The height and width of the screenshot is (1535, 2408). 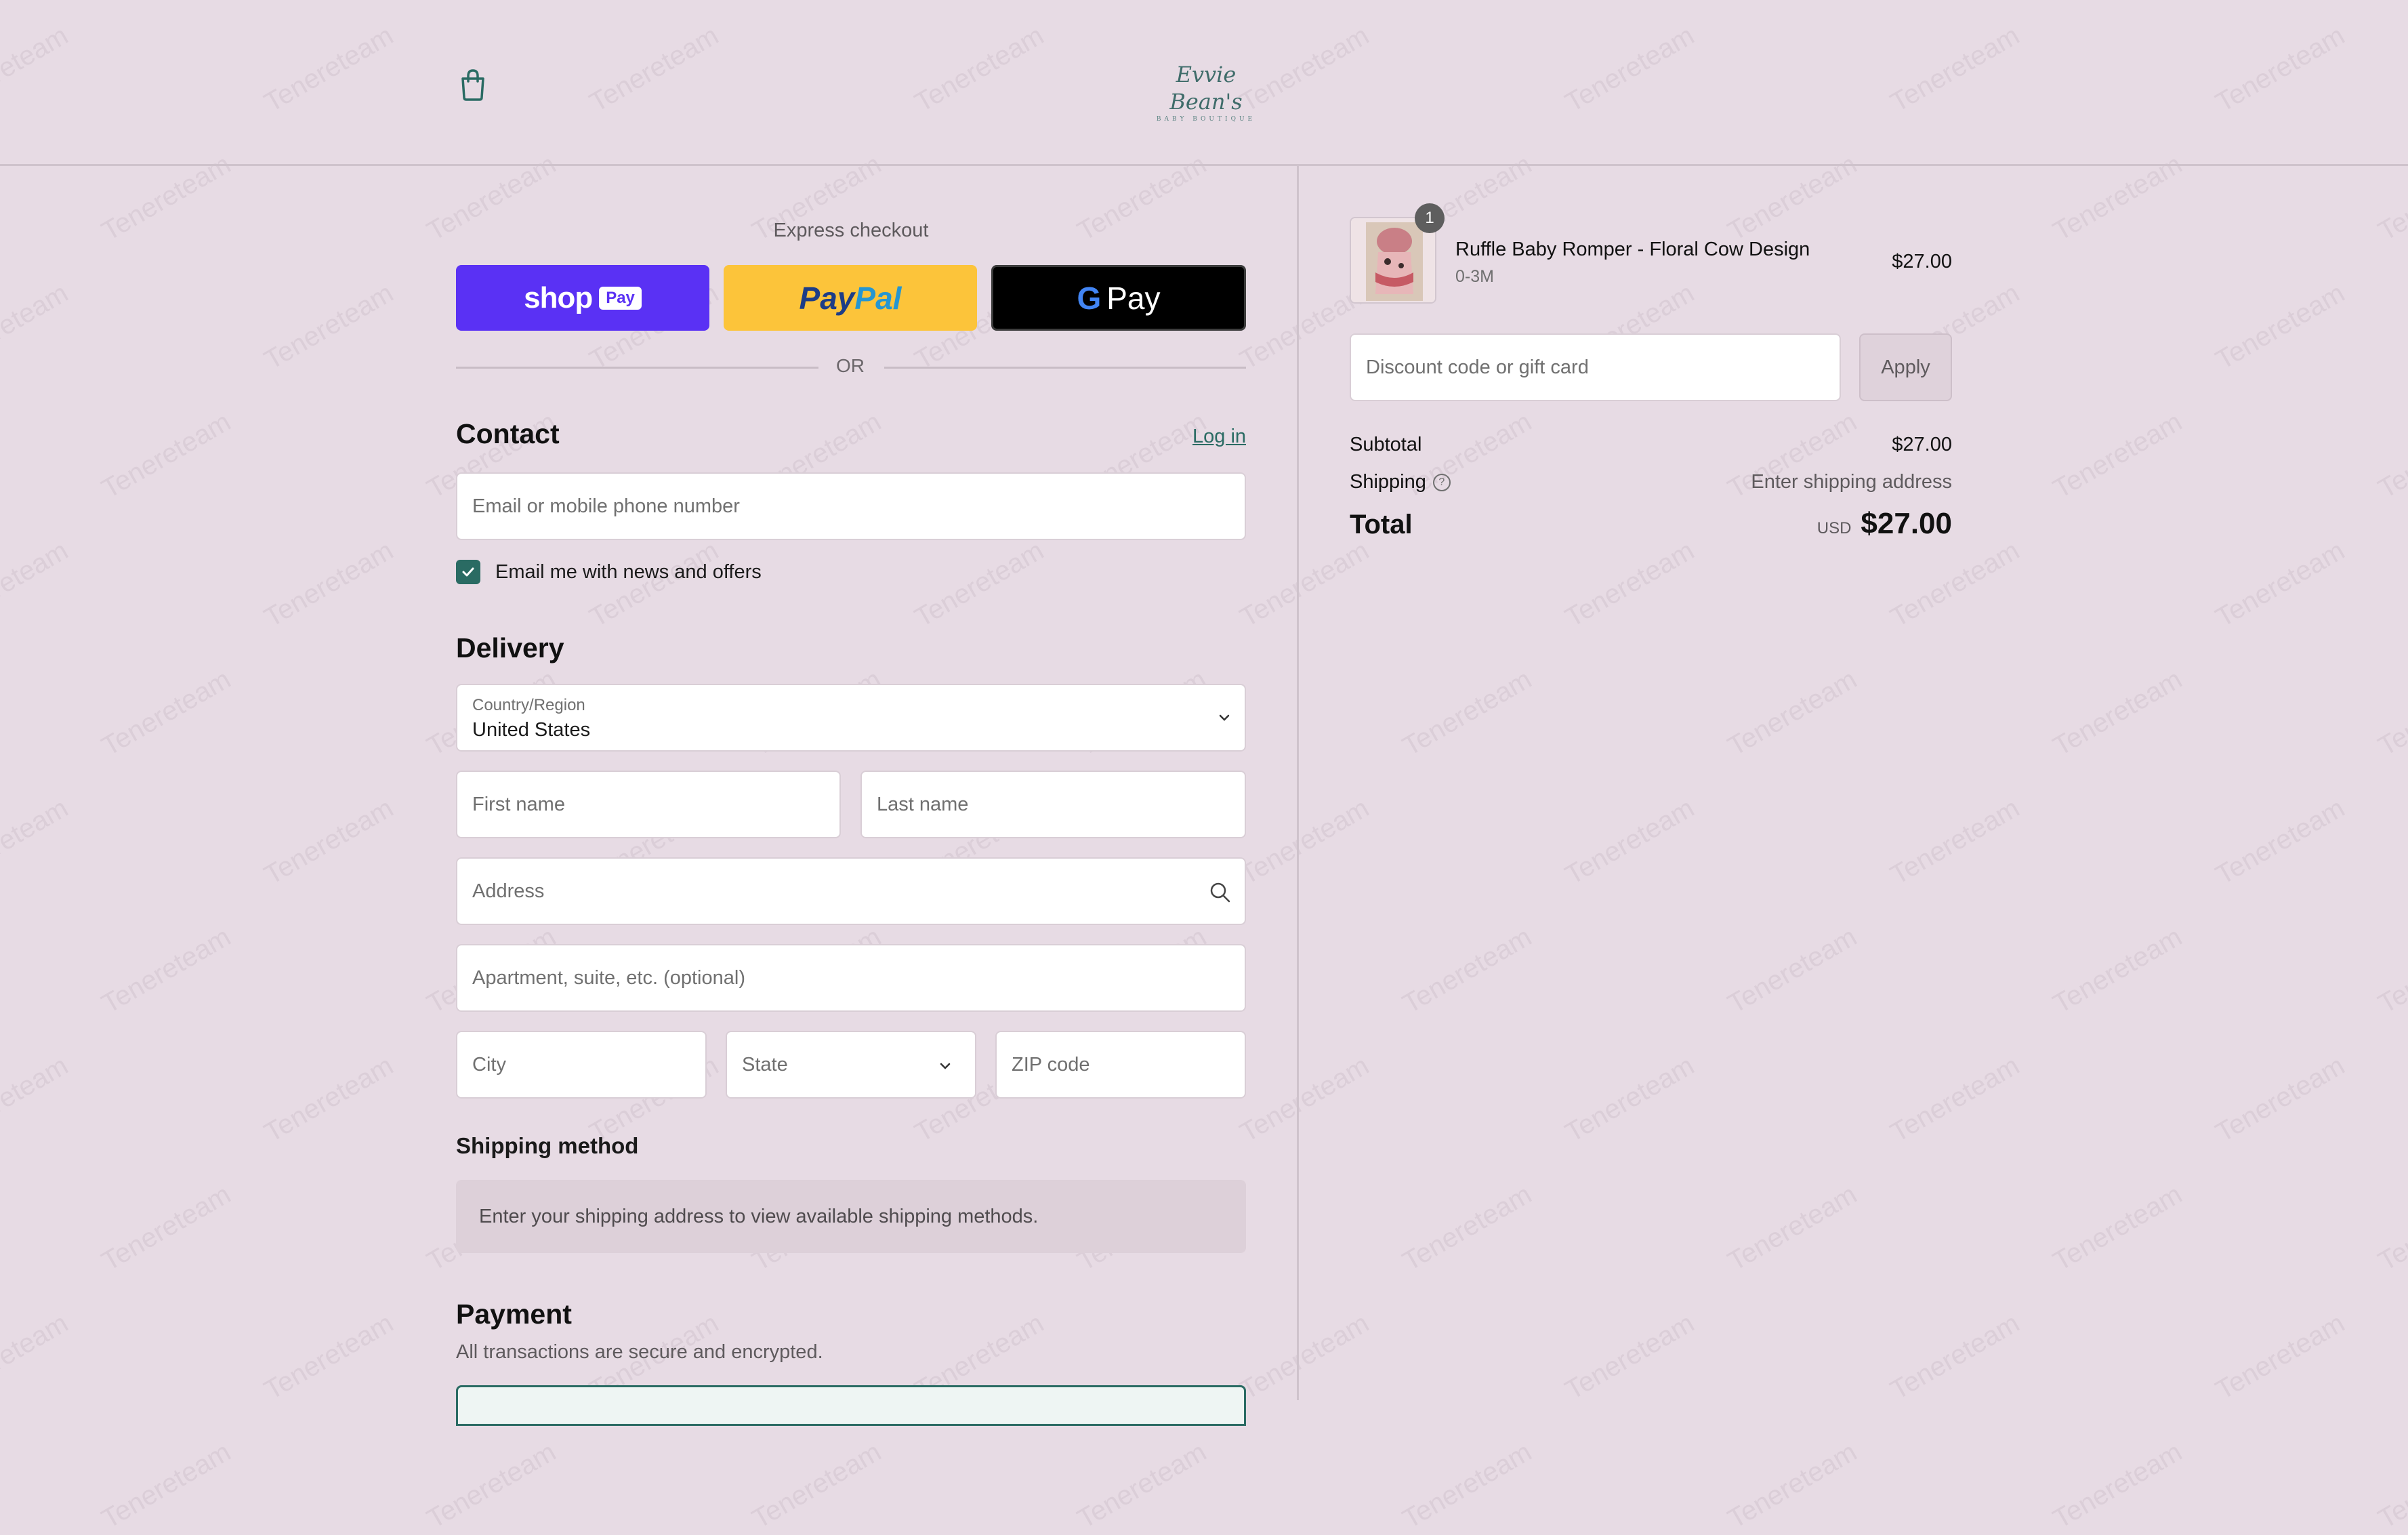 I want to click on help-icon: ?, so click(x=1441, y=483).